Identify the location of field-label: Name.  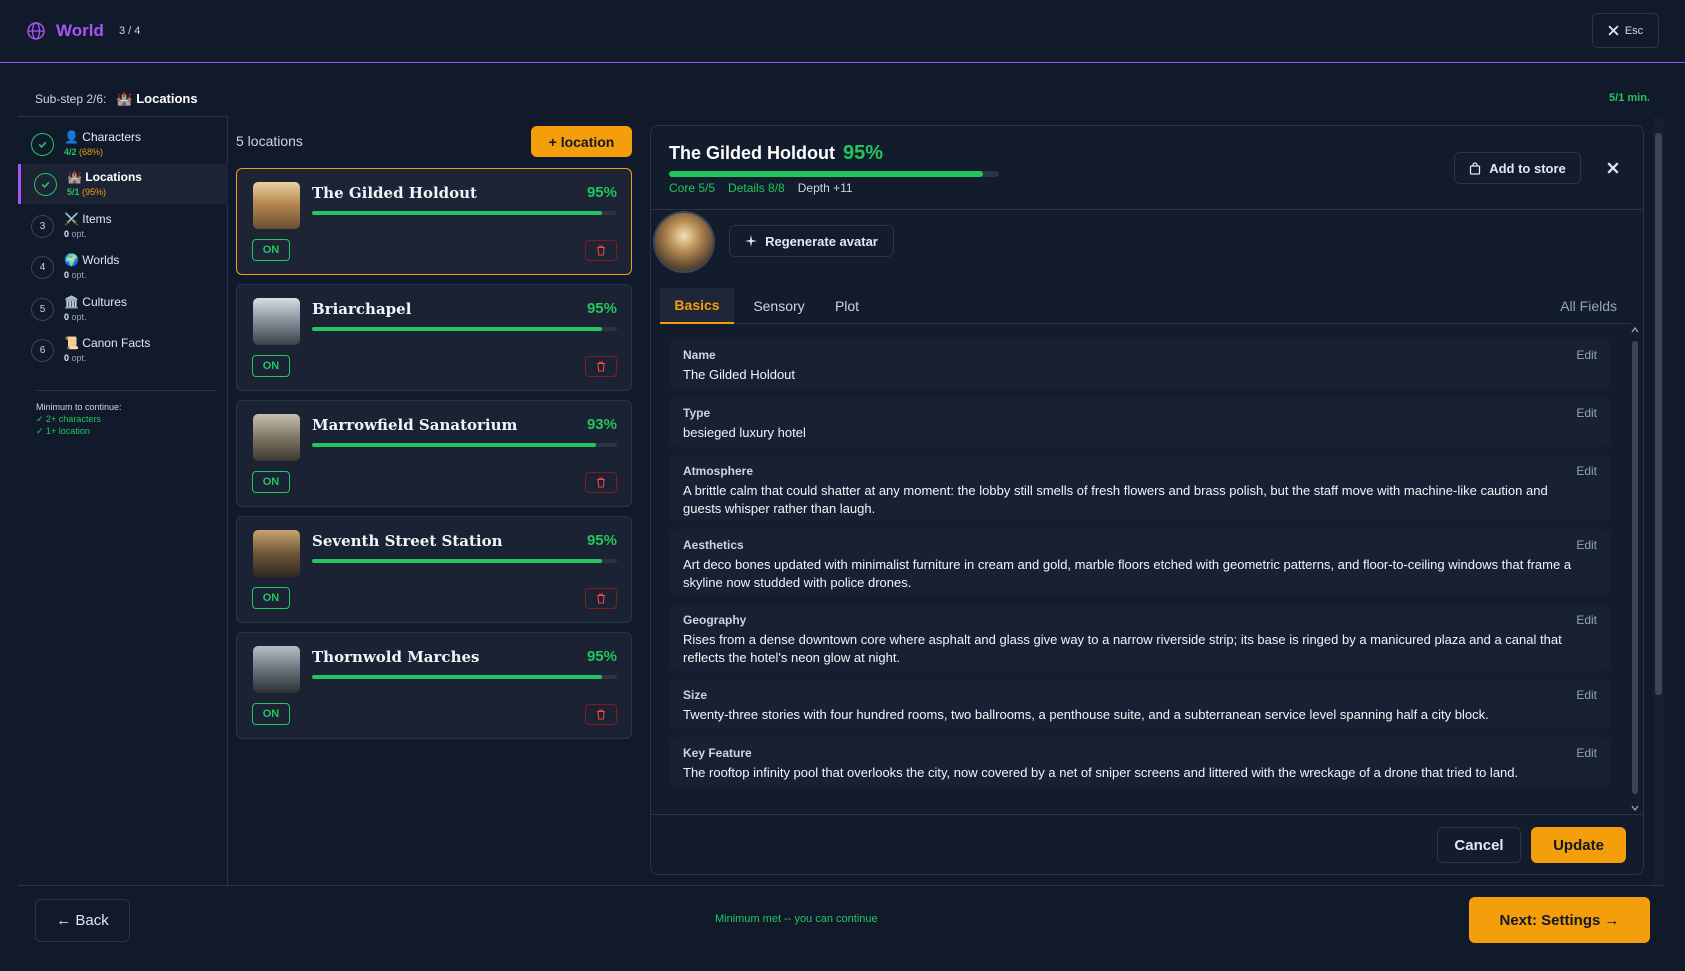
(699, 355).